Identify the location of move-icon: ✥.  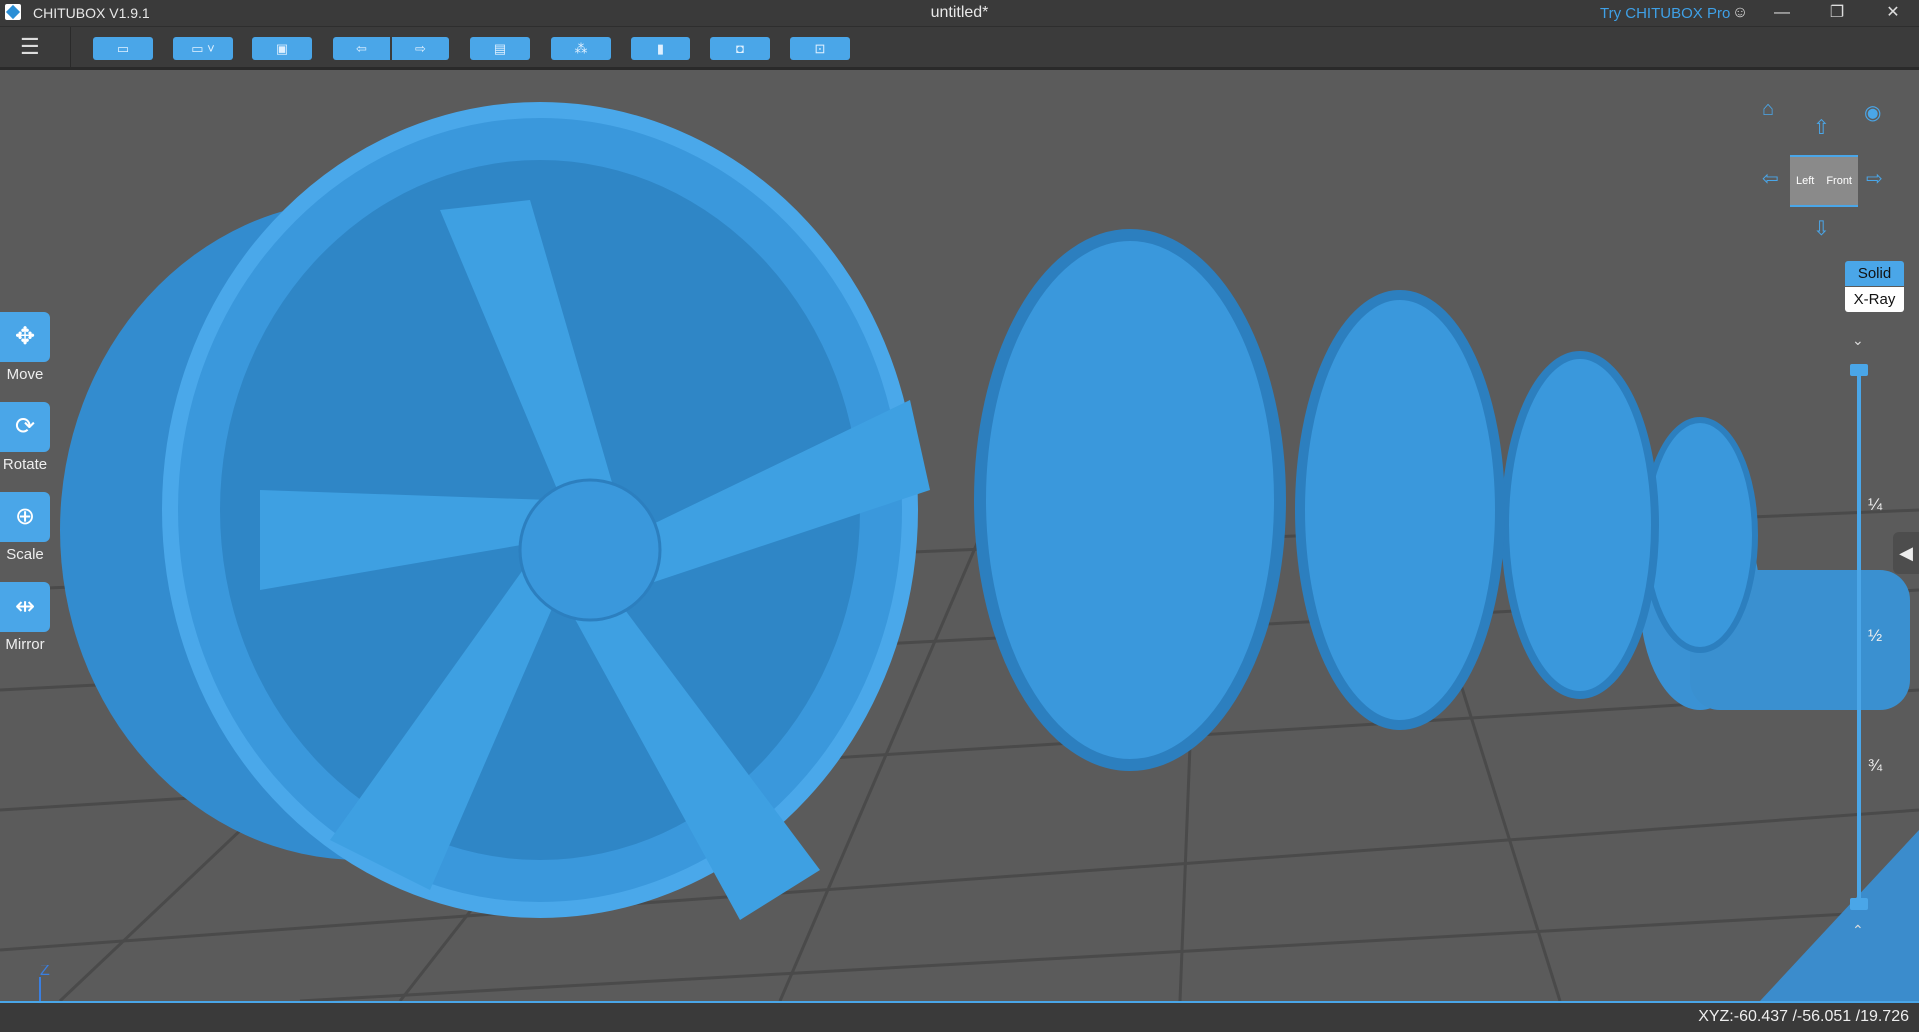
(25, 337).